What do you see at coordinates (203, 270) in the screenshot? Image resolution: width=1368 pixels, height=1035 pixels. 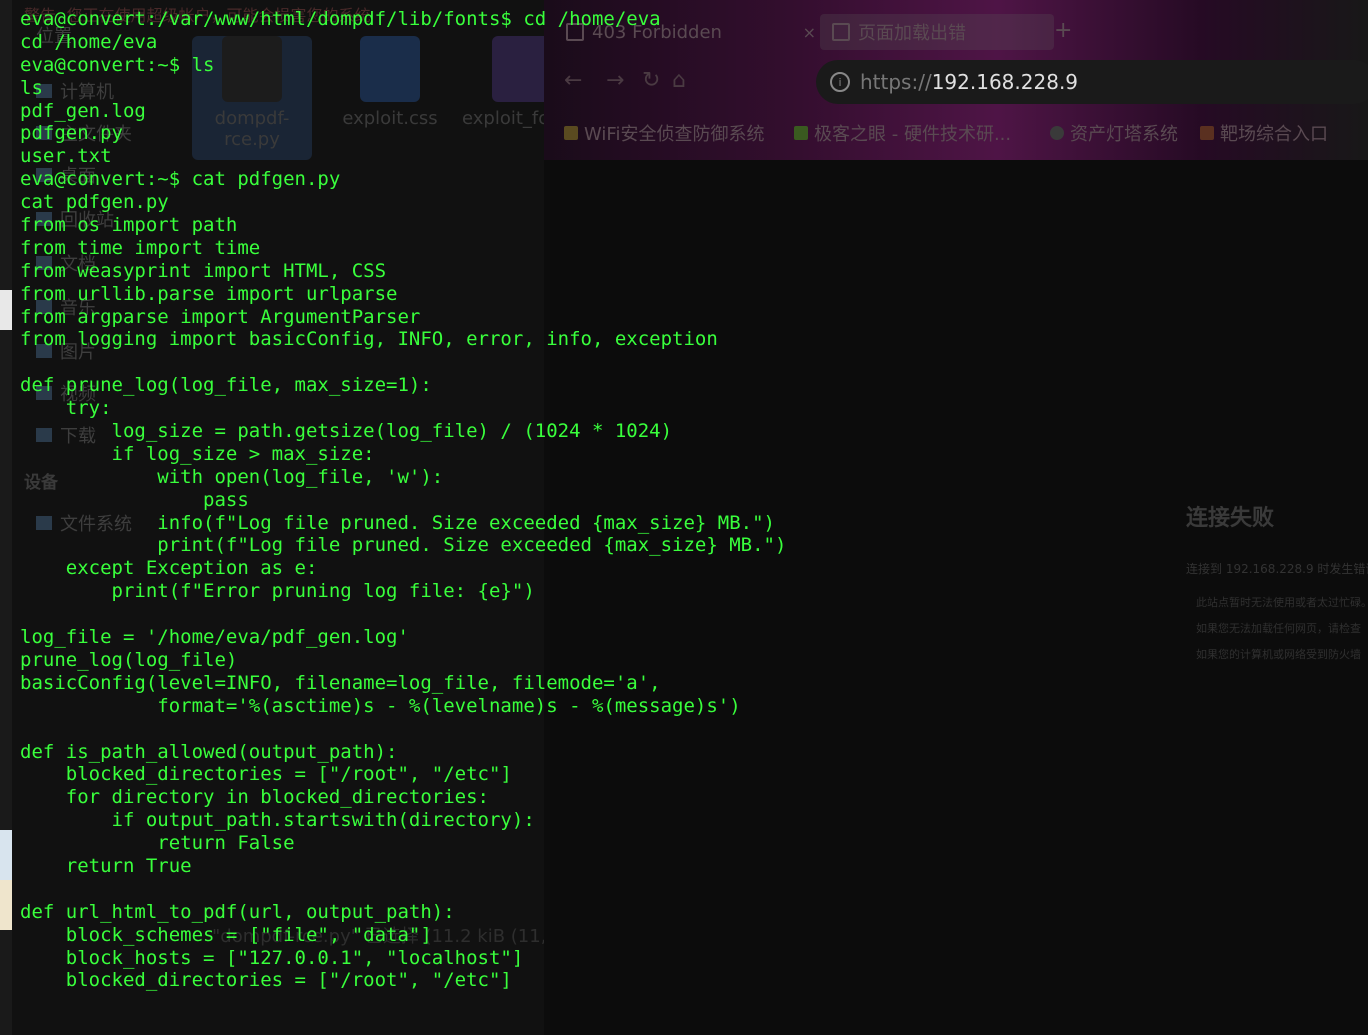 I see `terminal-line: from weasyprint import HTML, CSS` at bounding box center [203, 270].